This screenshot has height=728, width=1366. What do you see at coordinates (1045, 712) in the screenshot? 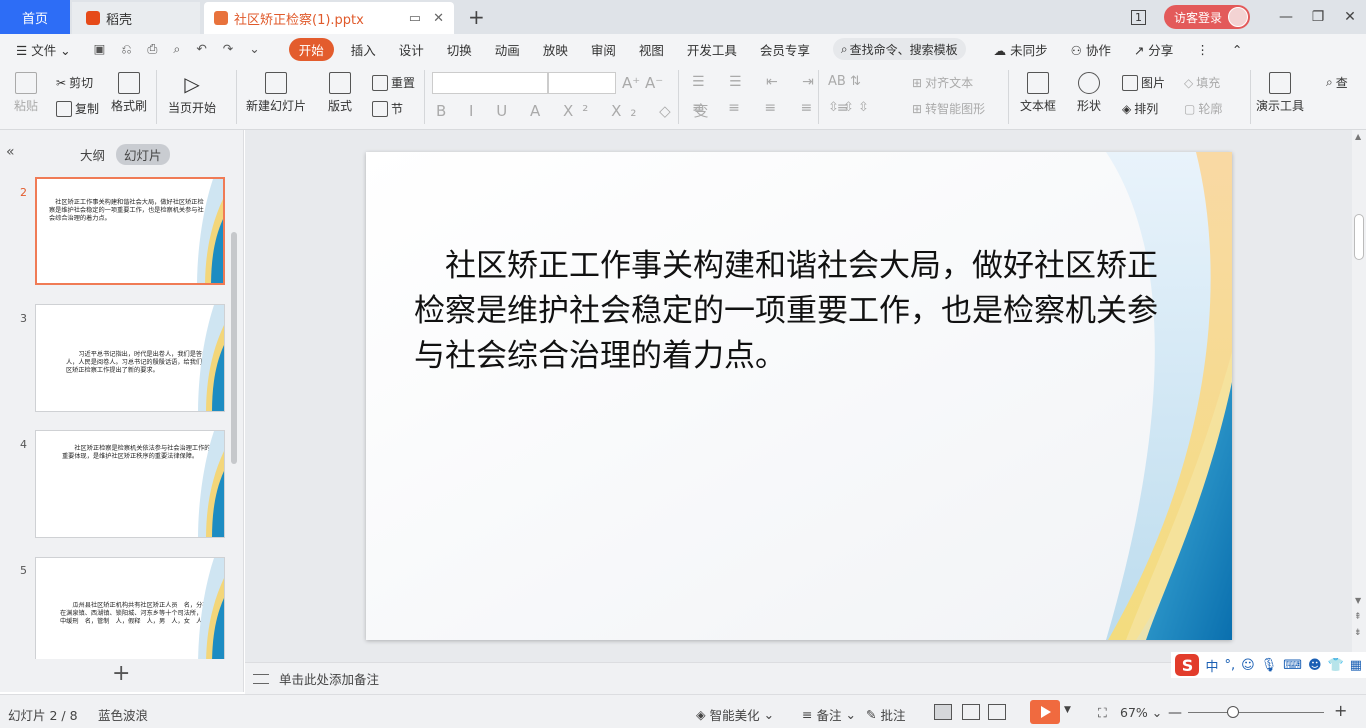
I see `slideshow-play-button` at bounding box center [1045, 712].